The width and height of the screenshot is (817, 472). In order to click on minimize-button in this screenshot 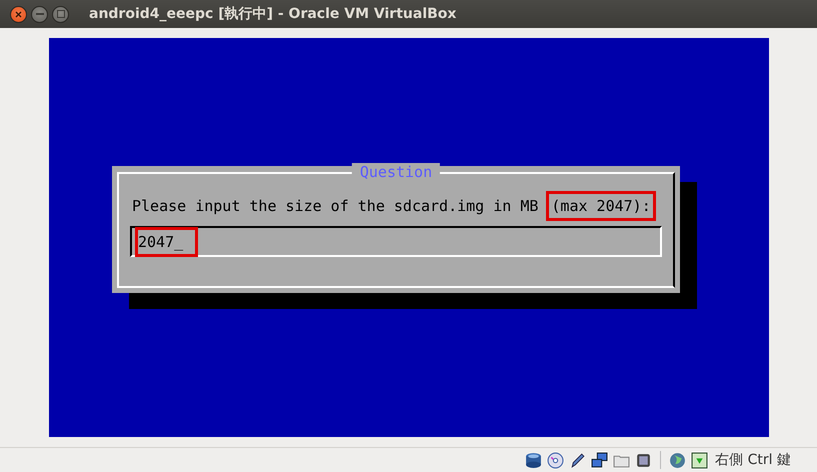, I will do `click(39, 14)`.